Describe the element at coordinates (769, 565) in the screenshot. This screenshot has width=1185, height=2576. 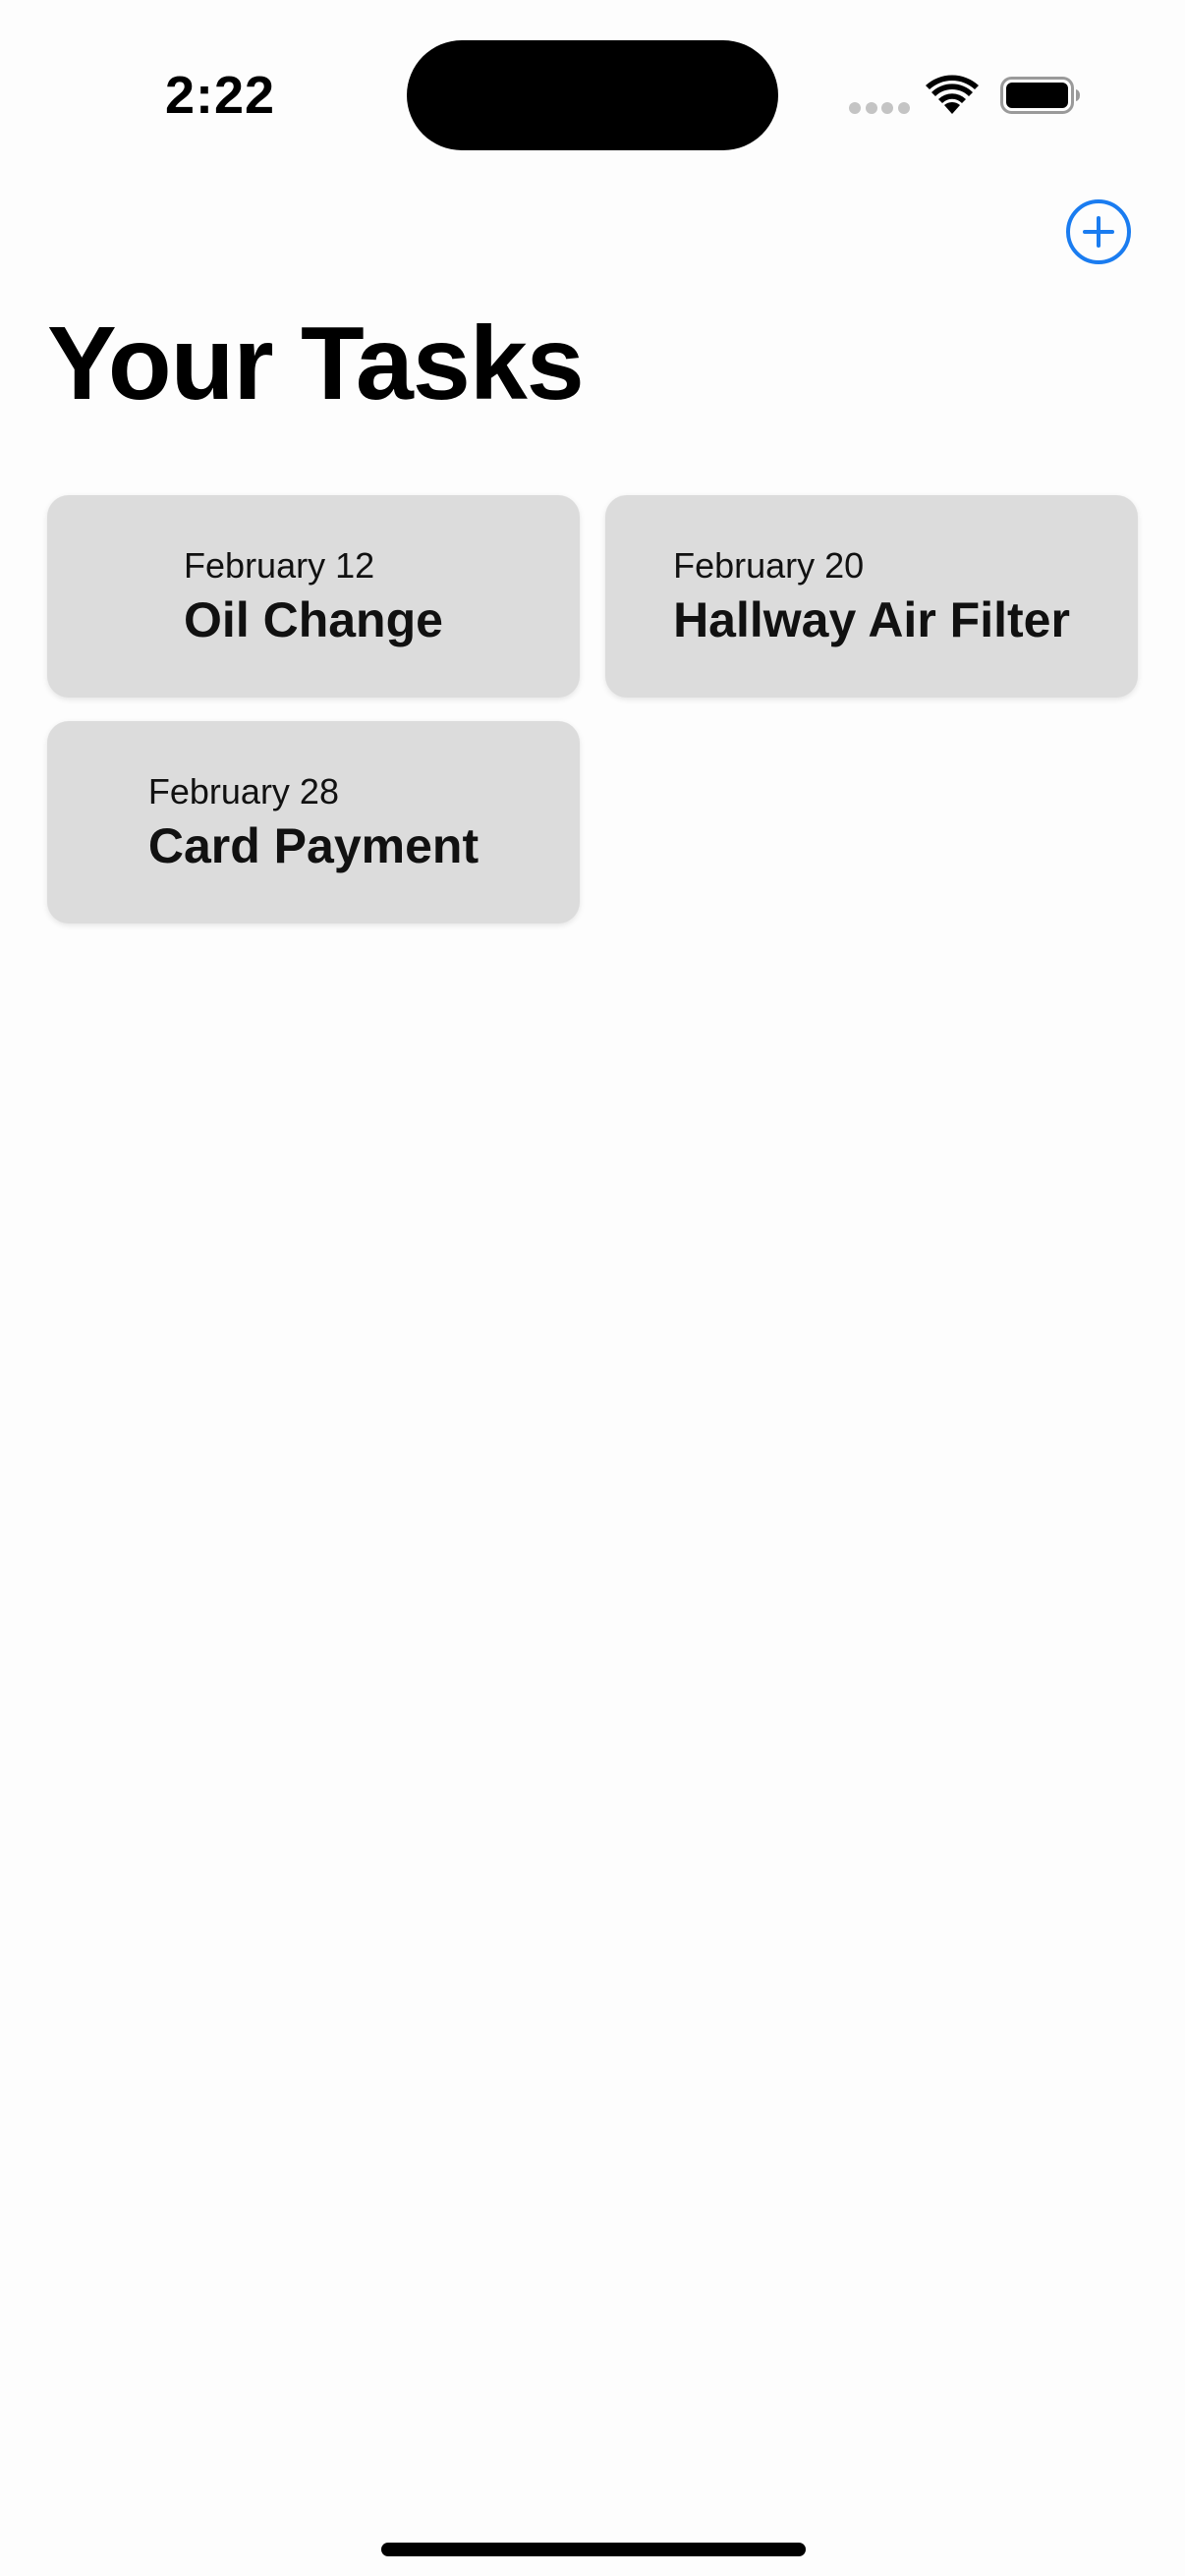
I see `task-date: February 20` at that location.